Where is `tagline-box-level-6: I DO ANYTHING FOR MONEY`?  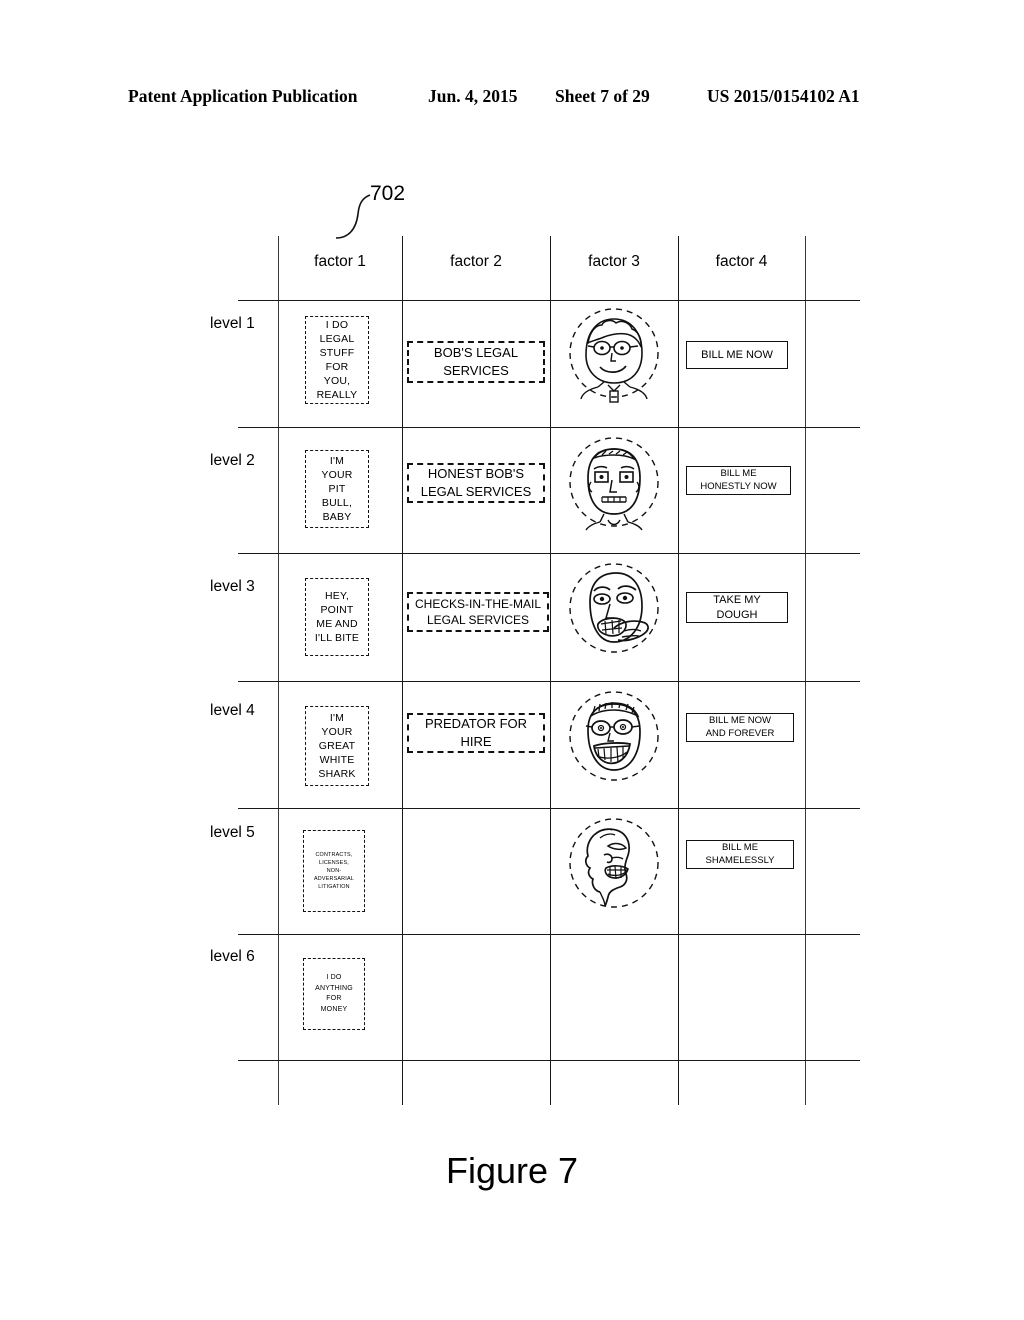 tagline-box-level-6: I DO ANYTHING FOR MONEY is located at coordinates (334, 994).